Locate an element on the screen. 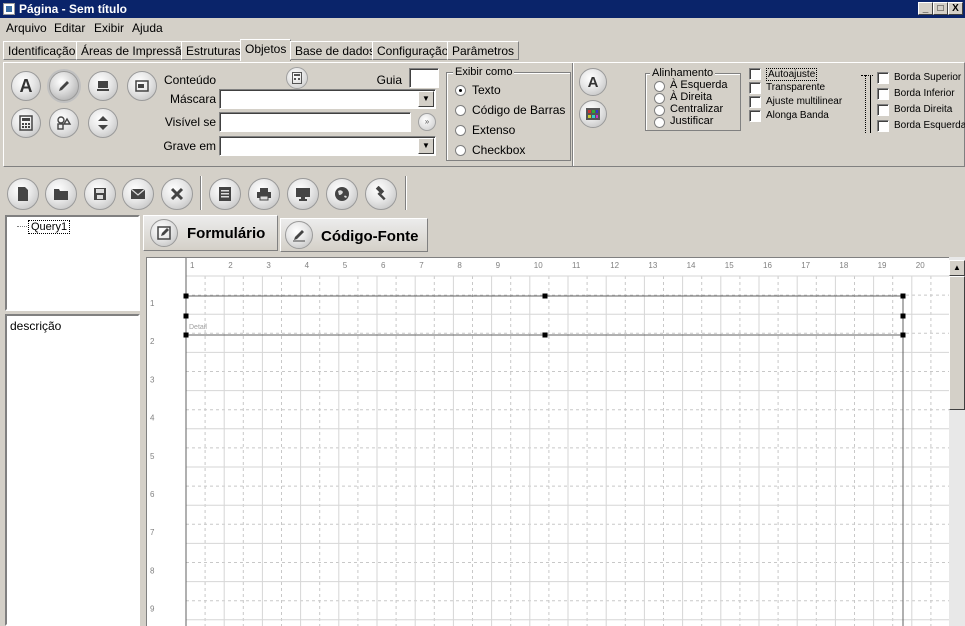  tab-codigo-fonte: Código-Fonte is located at coordinates (354, 235).